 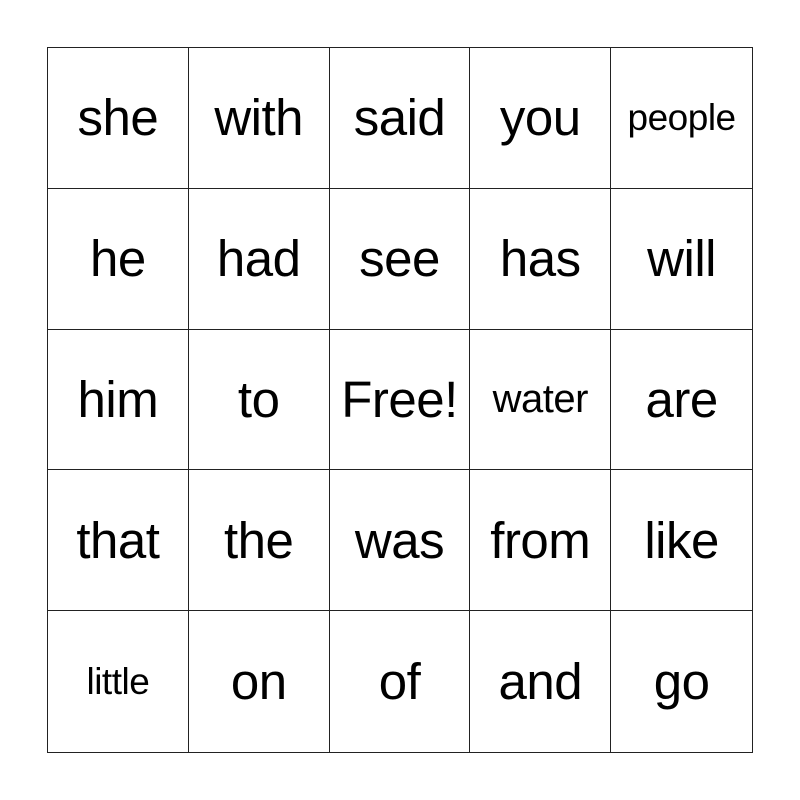 What do you see at coordinates (681, 259) in the screenshot?
I see `bingo-cell: will` at bounding box center [681, 259].